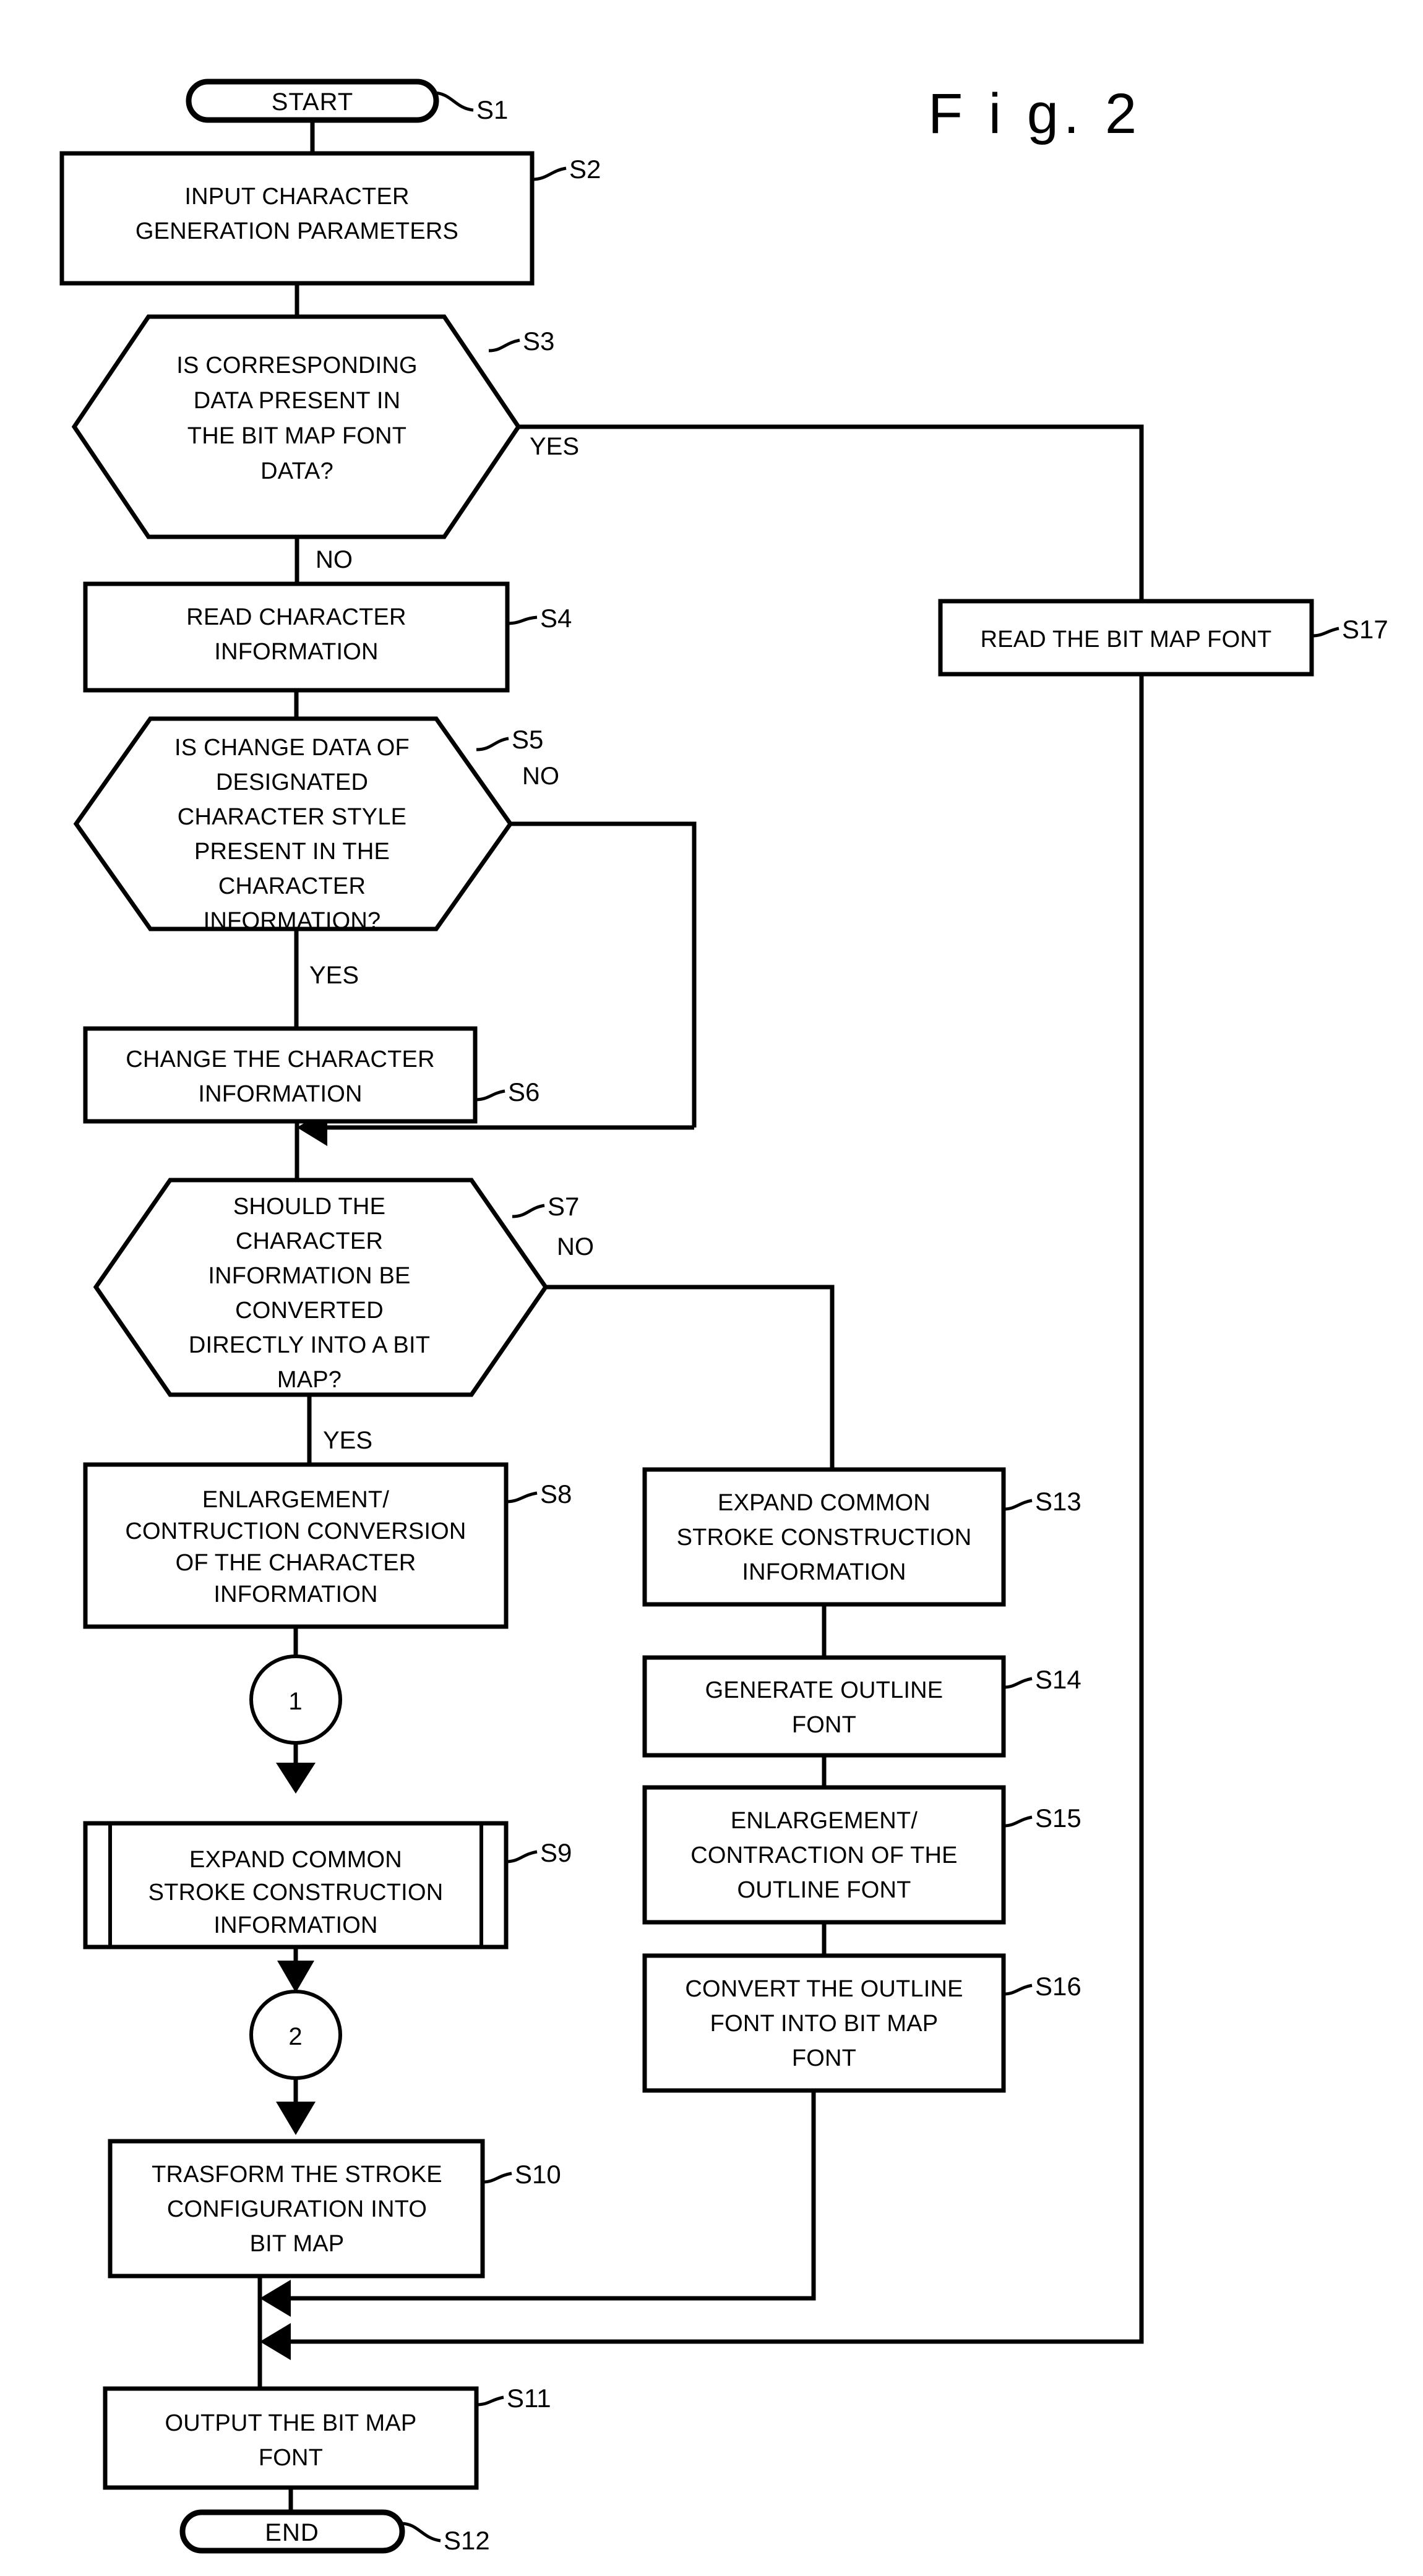 The image size is (1423, 2576). What do you see at coordinates (335, 559) in the screenshot?
I see `branch-label-s3-no: NO` at bounding box center [335, 559].